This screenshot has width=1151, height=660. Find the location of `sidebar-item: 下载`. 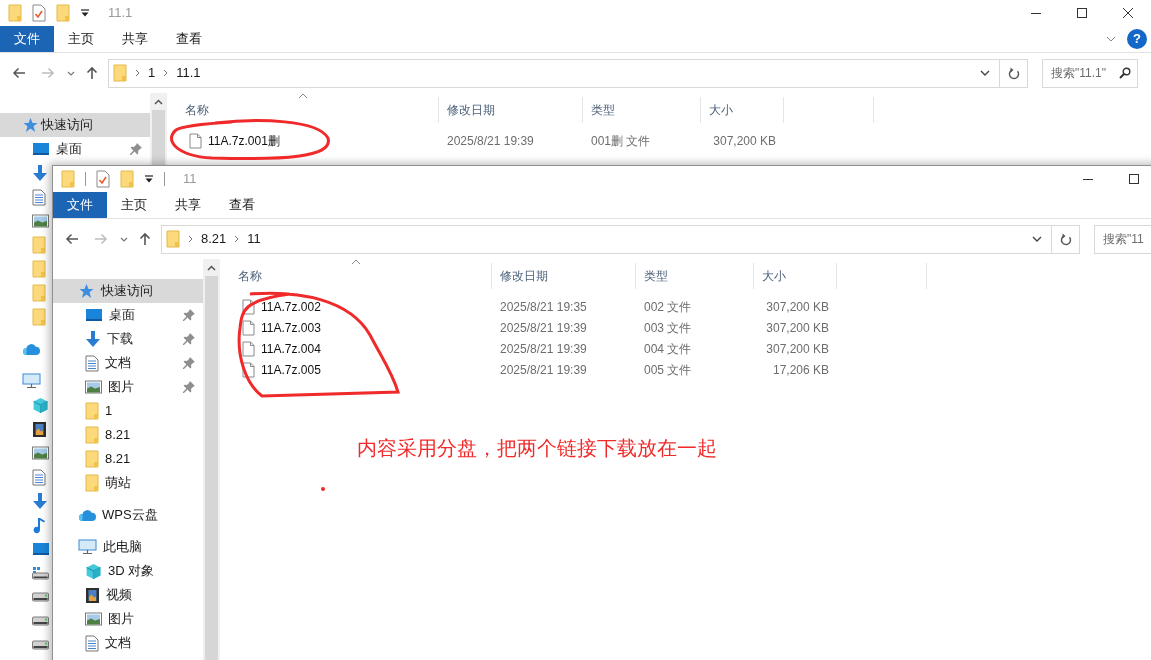

sidebar-item: 下载 is located at coordinates (128, 339).